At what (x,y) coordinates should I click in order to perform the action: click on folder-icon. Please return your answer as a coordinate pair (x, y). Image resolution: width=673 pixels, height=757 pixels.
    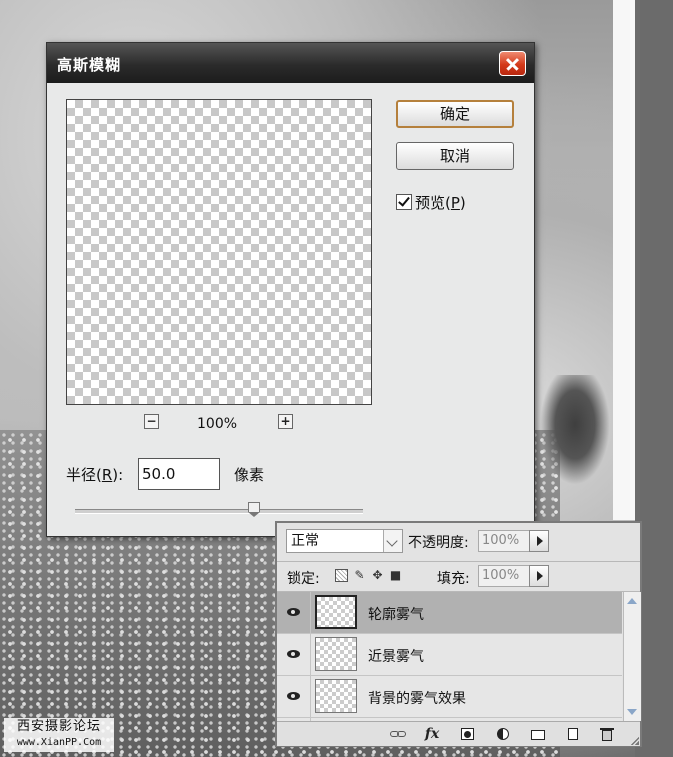
    Looking at the image, I should click on (538, 734).